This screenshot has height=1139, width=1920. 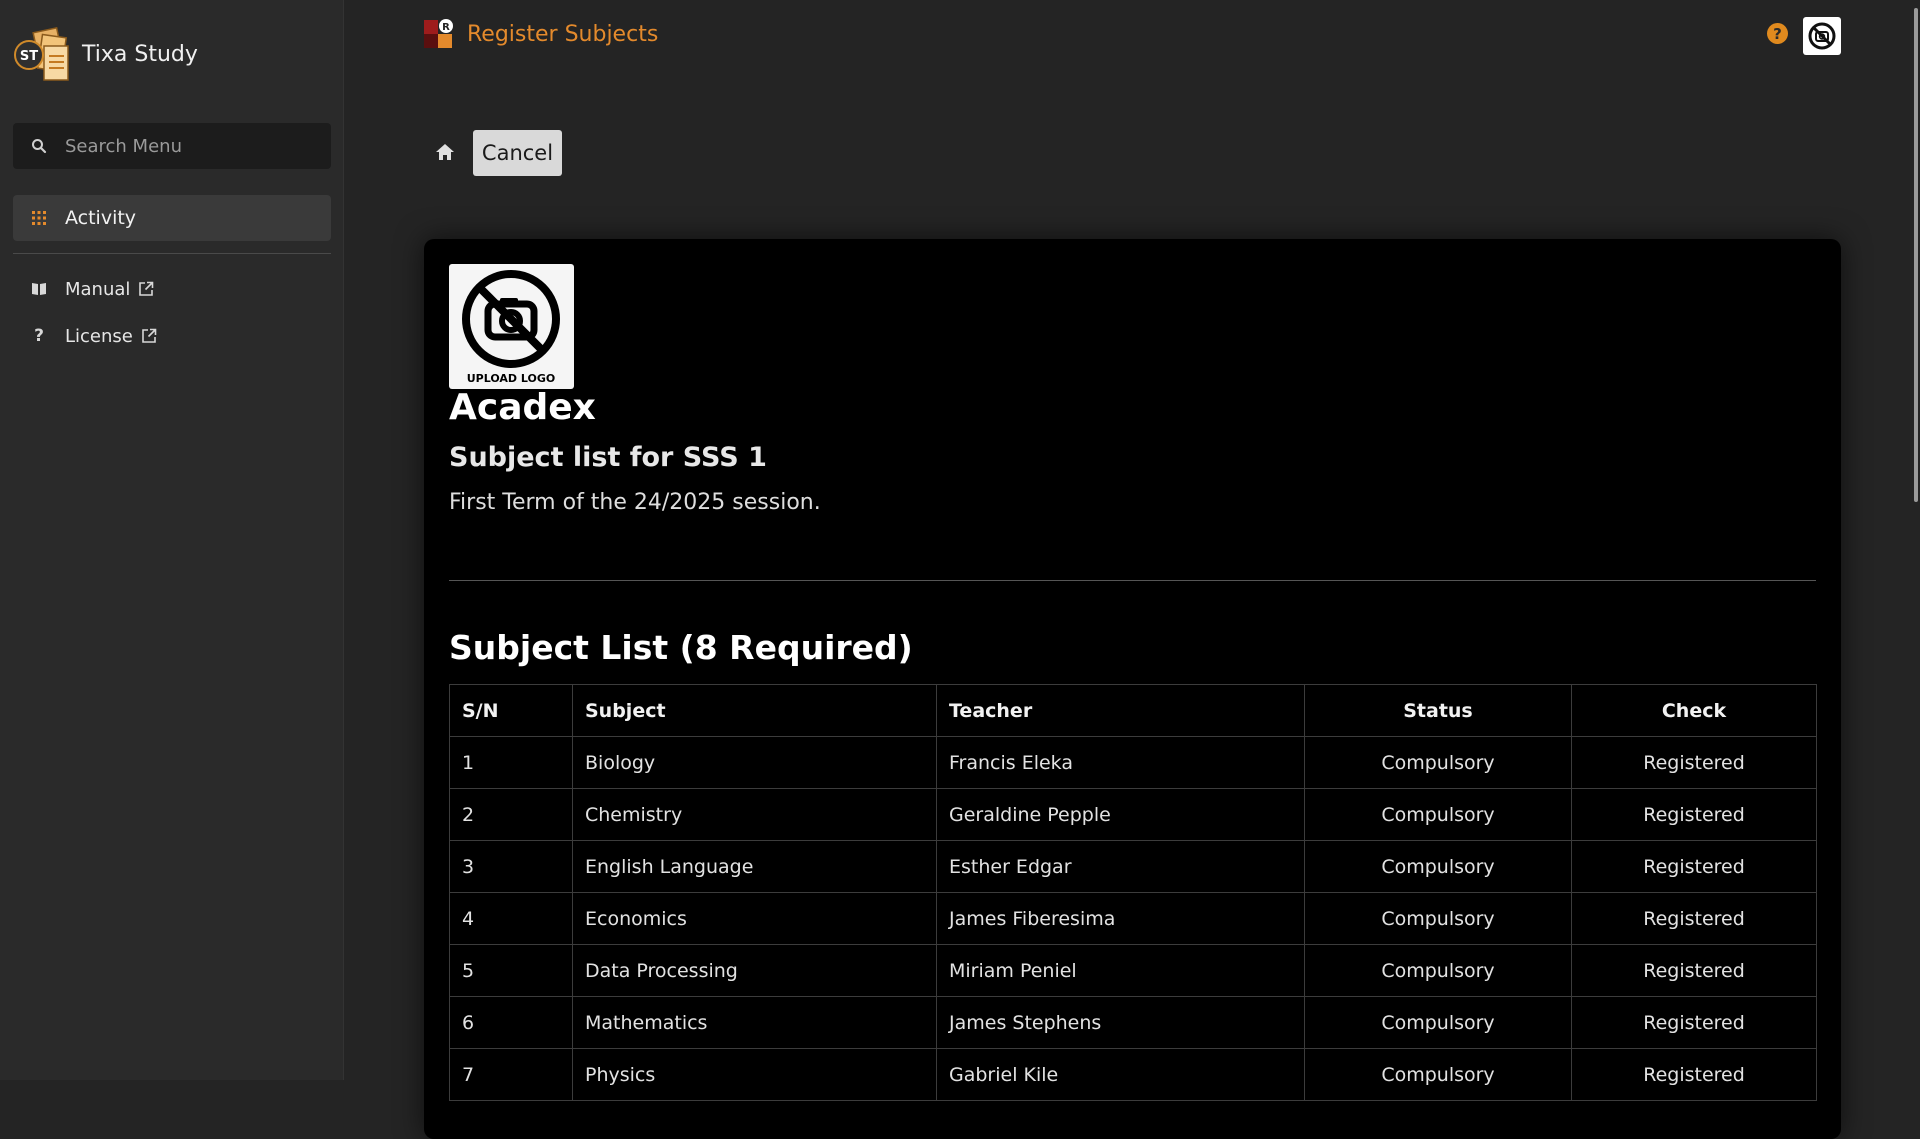 What do you see at coordinates (140, 54) in the screenshot?
I see `app-name: Tixa Study` at bounding box center [140, 54].